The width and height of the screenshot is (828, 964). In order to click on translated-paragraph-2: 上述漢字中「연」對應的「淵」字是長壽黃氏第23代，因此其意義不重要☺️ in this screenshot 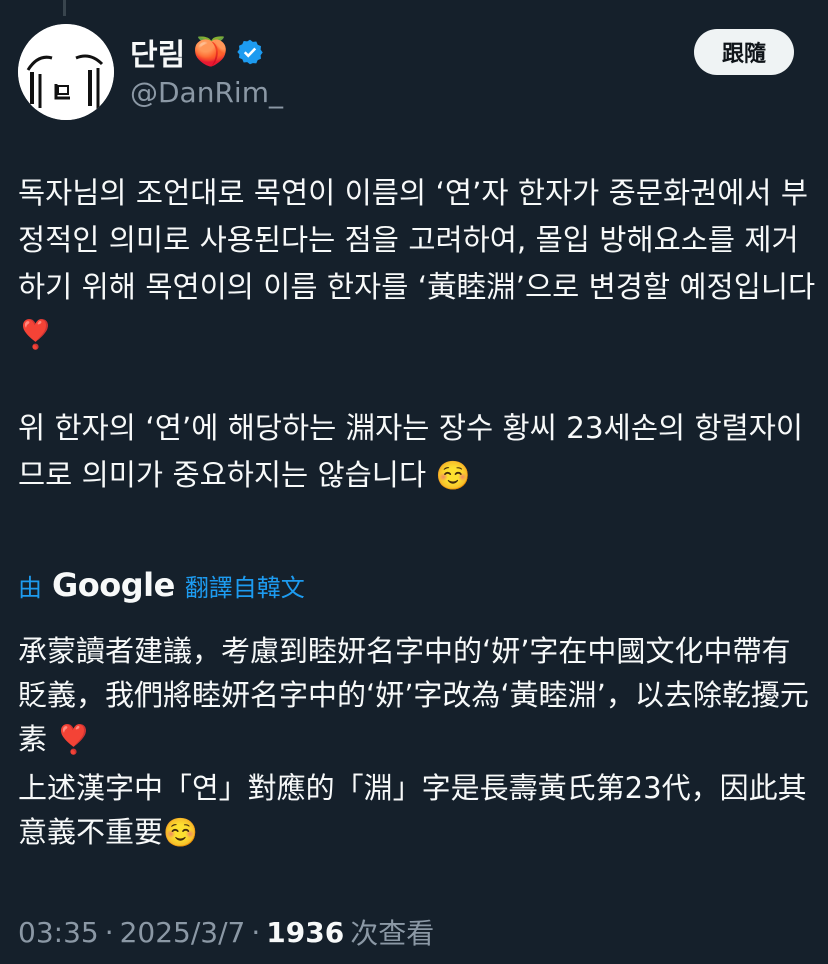, I will do `click(418, 810)`.